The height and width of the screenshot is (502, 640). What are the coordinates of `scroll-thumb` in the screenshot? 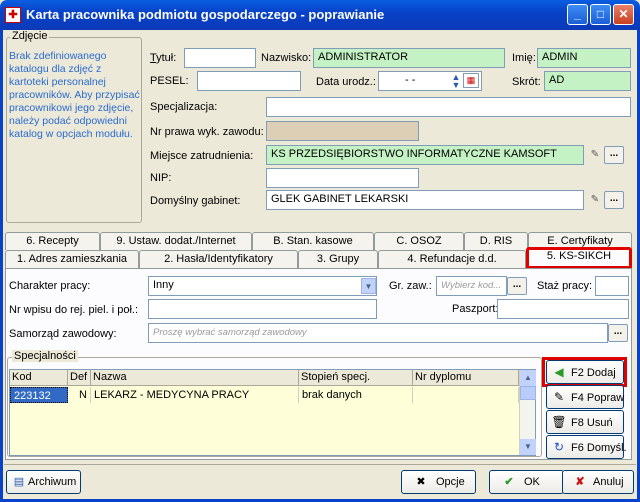 It's located at (528, 393).